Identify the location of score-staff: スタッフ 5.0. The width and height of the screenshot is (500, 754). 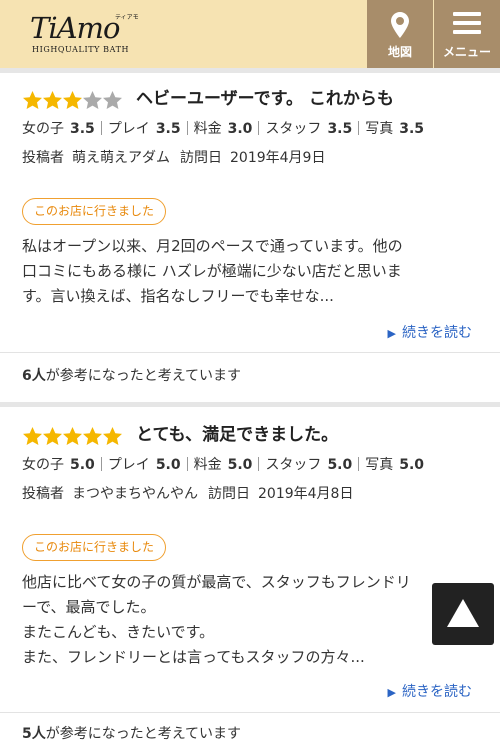
(309, 465).